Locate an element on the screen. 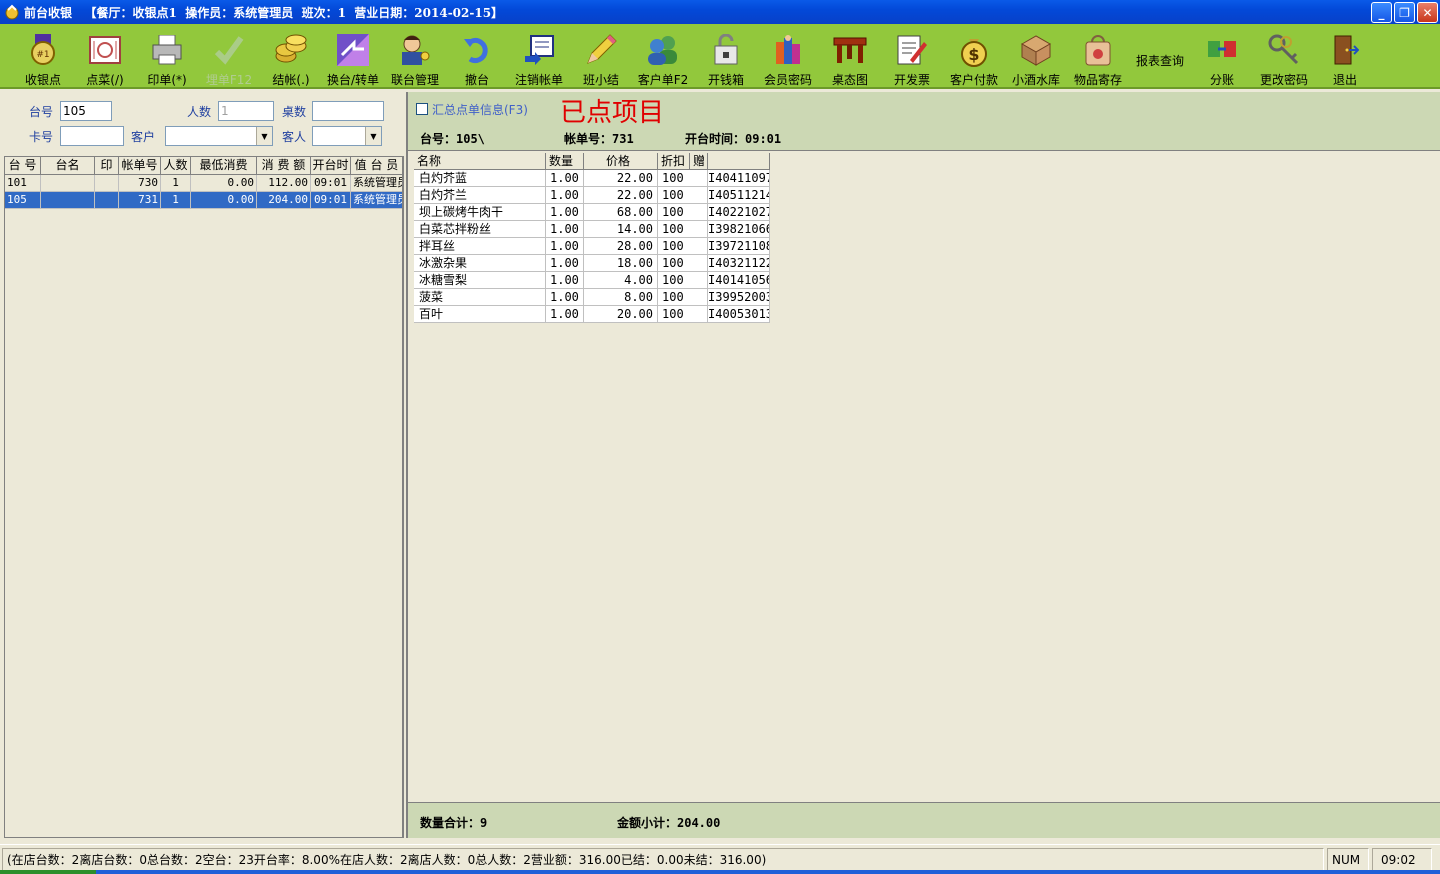 This screenshot has width=1440, height=874. toolbar-settle-f12: 埋单F12 is located at coordinates (229, 56).